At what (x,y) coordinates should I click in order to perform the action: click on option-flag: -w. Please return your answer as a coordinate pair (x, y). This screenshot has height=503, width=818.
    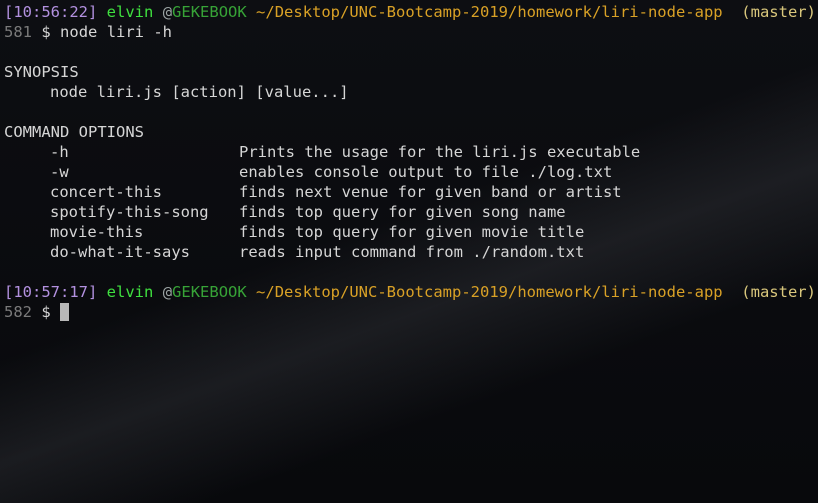
    Looking at the image, I should click on (59, 172).